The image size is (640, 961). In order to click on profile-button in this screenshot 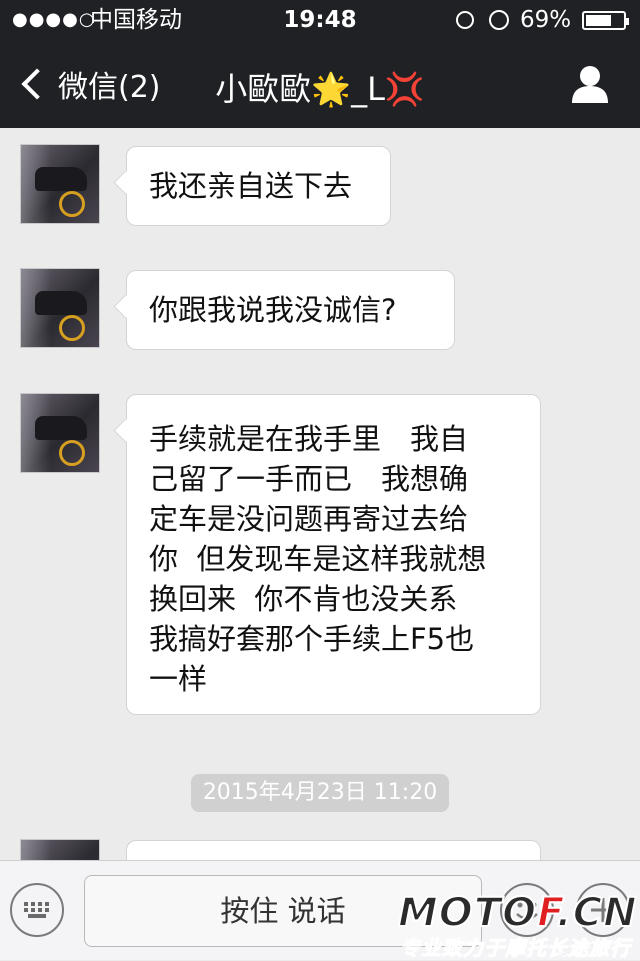, I will do `click(590, 84)`.